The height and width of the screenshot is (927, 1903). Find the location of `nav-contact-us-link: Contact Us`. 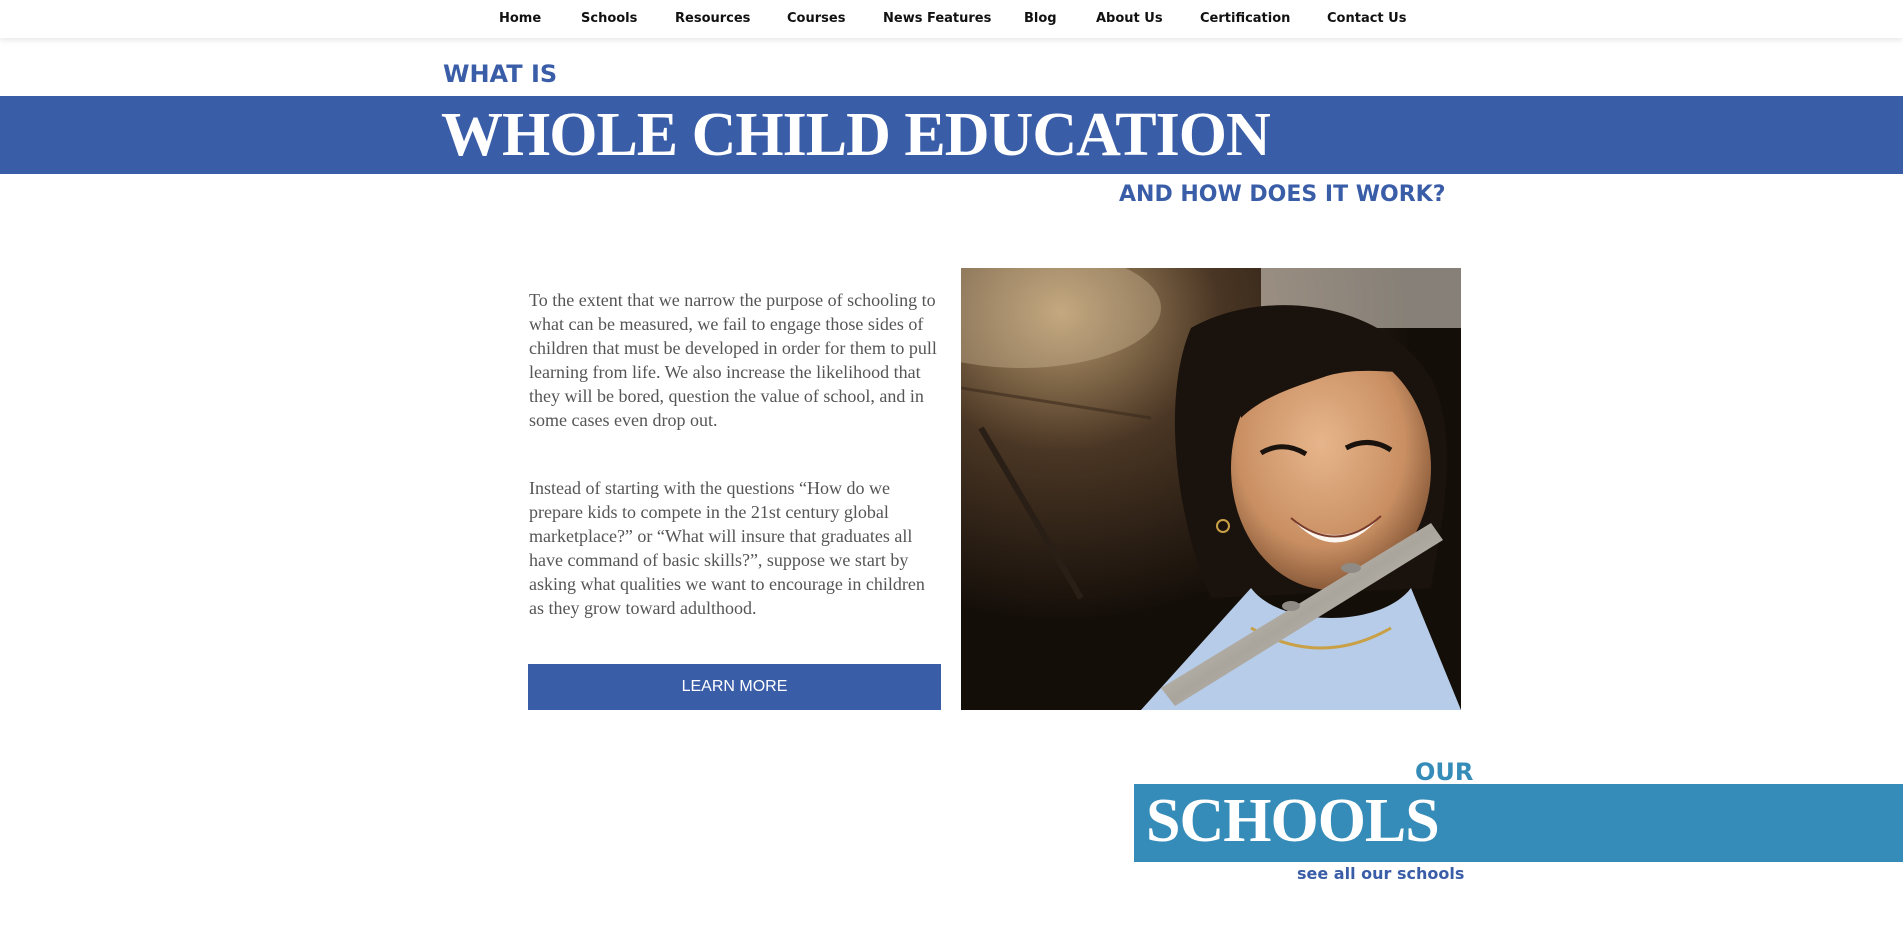

nav-contact-us-link: Contact Us is located at coordinates (1366, 18).